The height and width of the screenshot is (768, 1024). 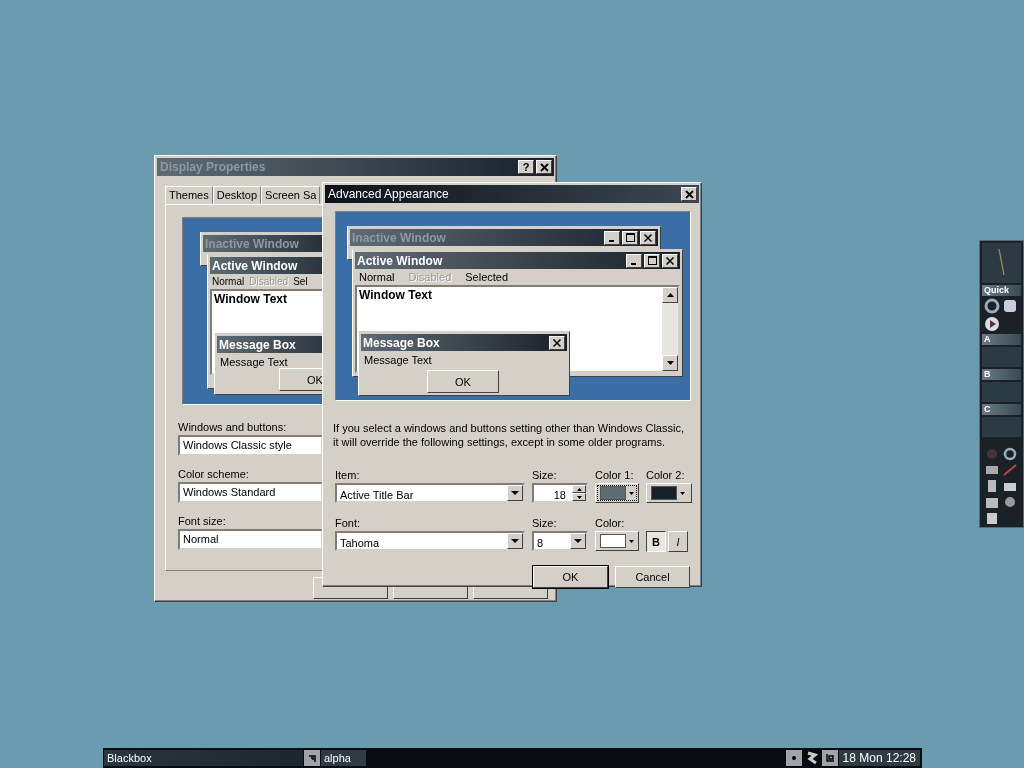 What do you see at coordinates (670, 329) in the screenshot?
I see `scrollbar` at bounding box center [670, 329].